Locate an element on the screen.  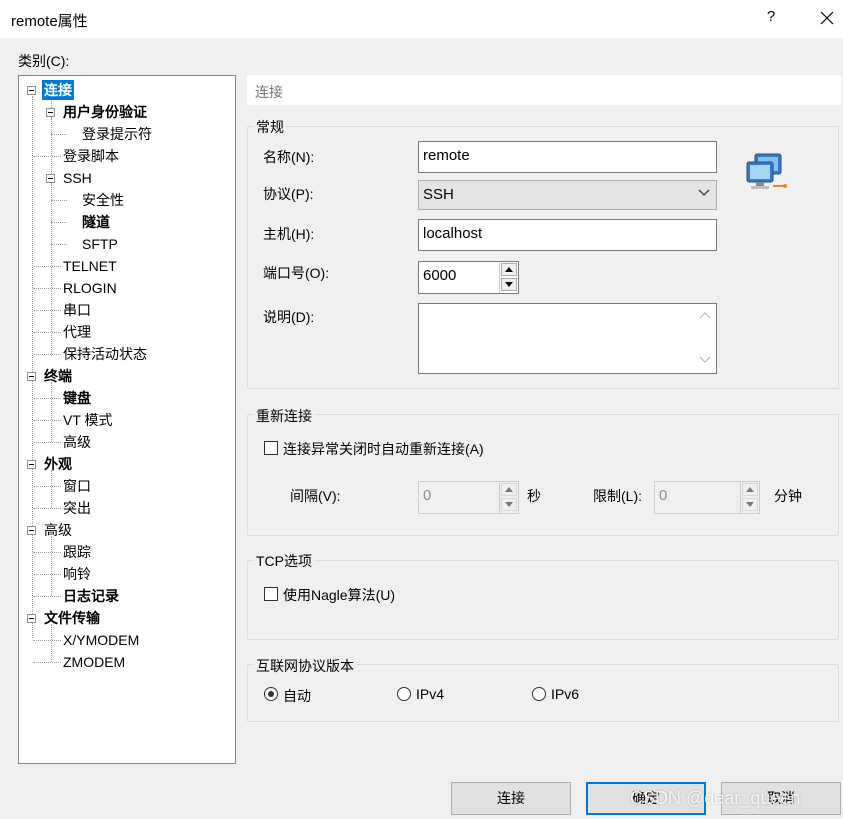
interval-unit: 秒 is located at coordinates (534, 496).